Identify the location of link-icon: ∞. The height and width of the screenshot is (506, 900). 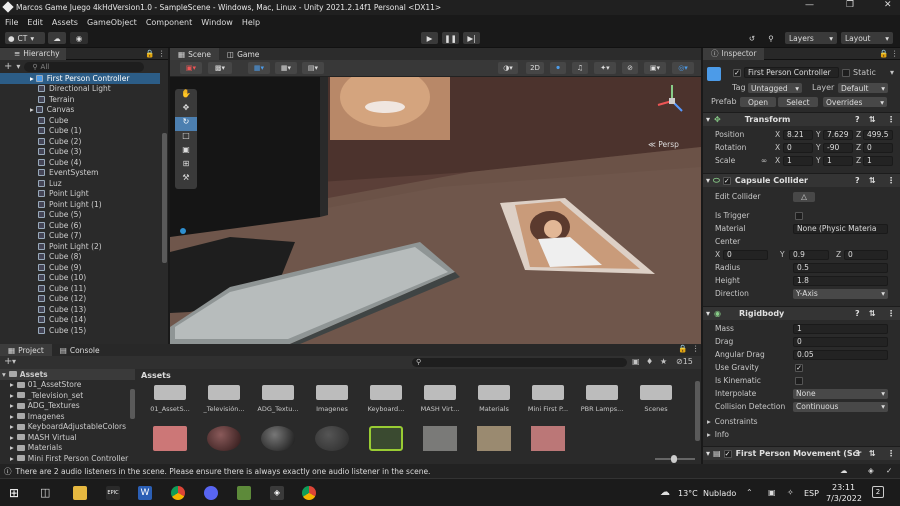
(764, 160).